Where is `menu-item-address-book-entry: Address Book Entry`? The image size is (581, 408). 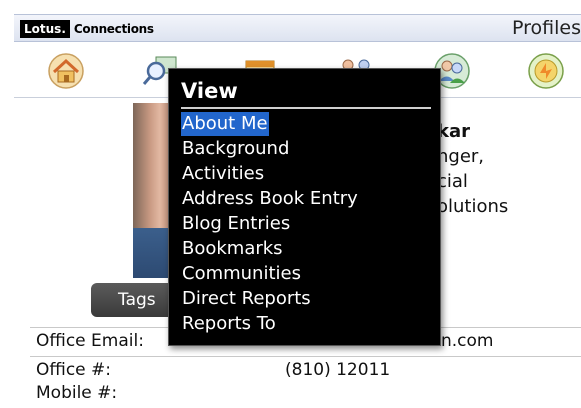 menu-item-address-book-entry: Address Book Entry is located at coordinates (270, 199).